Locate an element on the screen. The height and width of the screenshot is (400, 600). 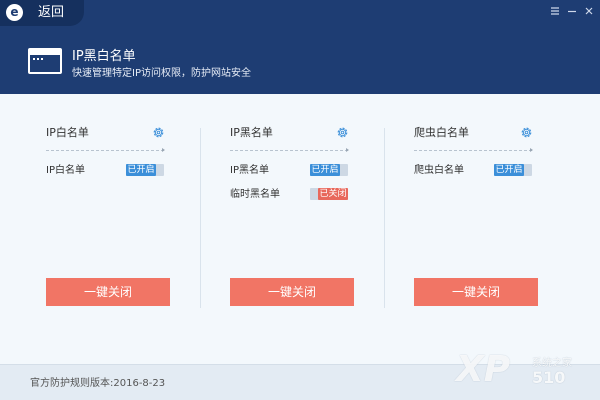
panel-title: IP白名单 is located at coordinates (67, 132).